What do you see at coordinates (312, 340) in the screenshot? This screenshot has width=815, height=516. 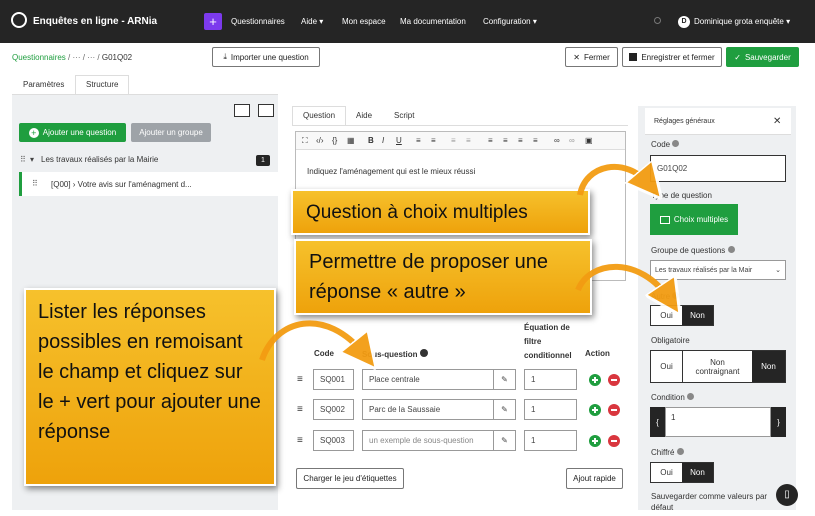 I see `arrow-to-subquestion-field` at bounding box center [312, 340].